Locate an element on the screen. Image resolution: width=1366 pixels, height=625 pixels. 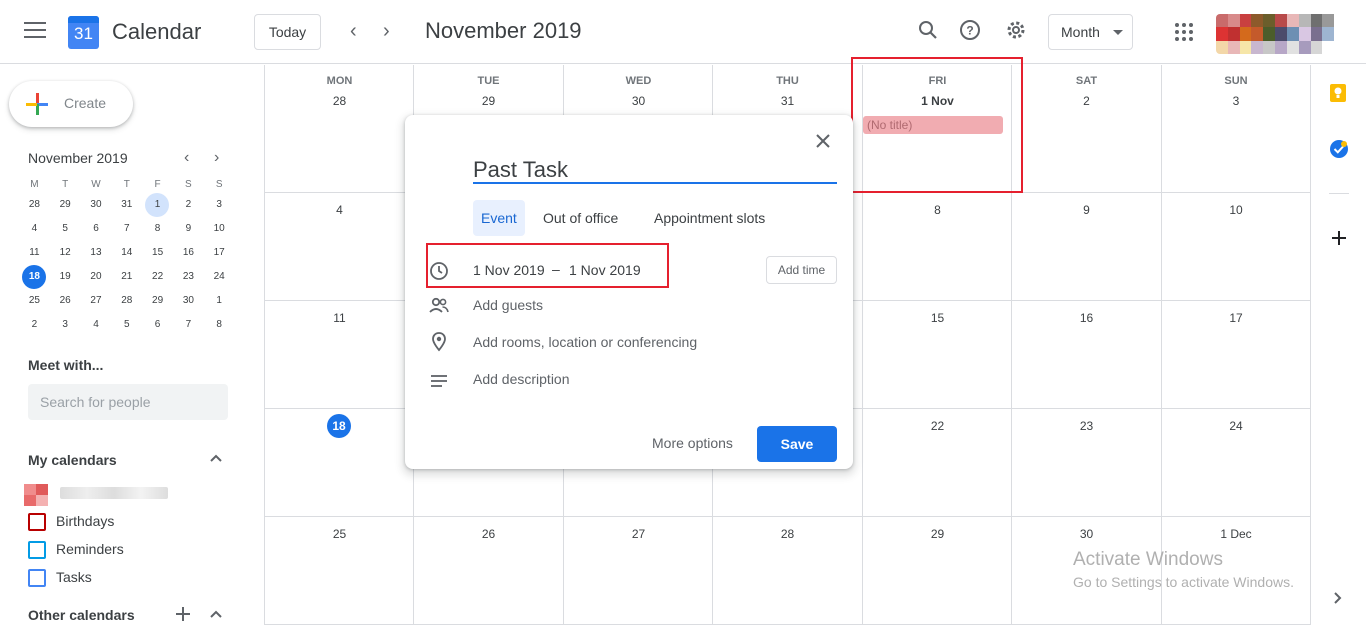
mini-day: 5 is located at coordinates (126, 325).